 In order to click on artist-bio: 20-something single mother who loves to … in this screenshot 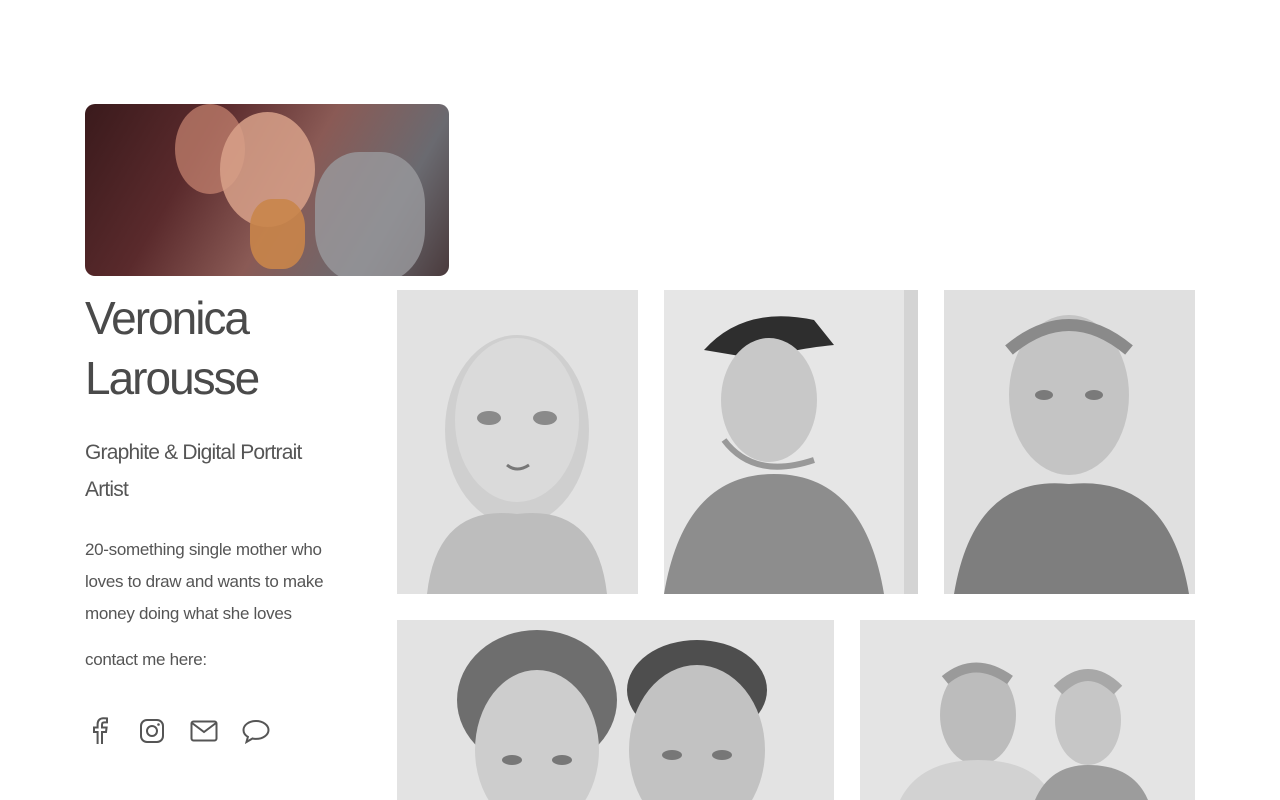, I will do `click(204, 581)`.